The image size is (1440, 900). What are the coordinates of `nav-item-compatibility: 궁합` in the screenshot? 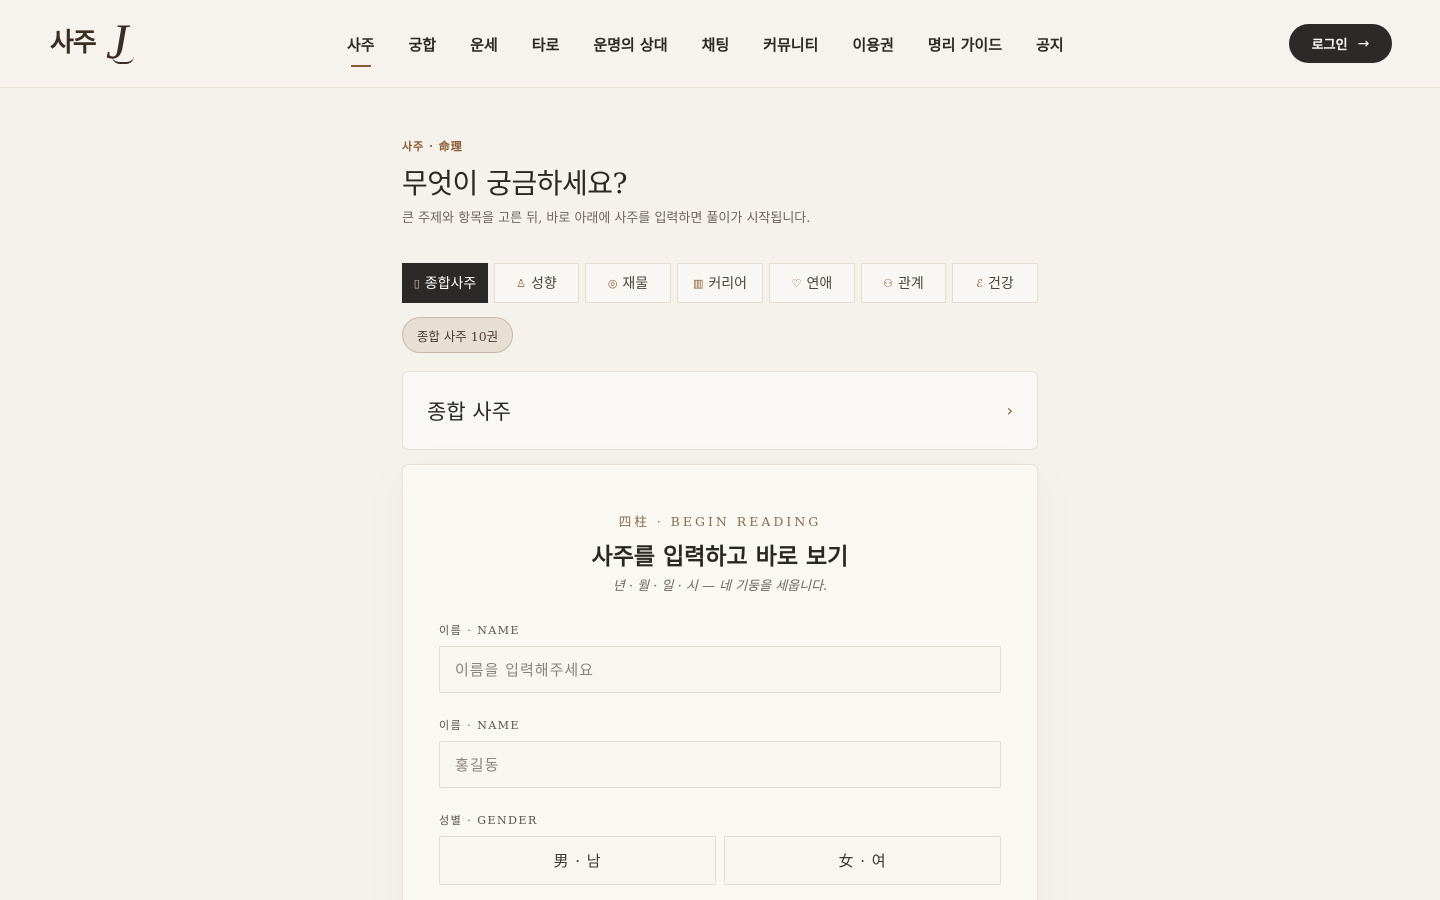 It's located at (423, 44).